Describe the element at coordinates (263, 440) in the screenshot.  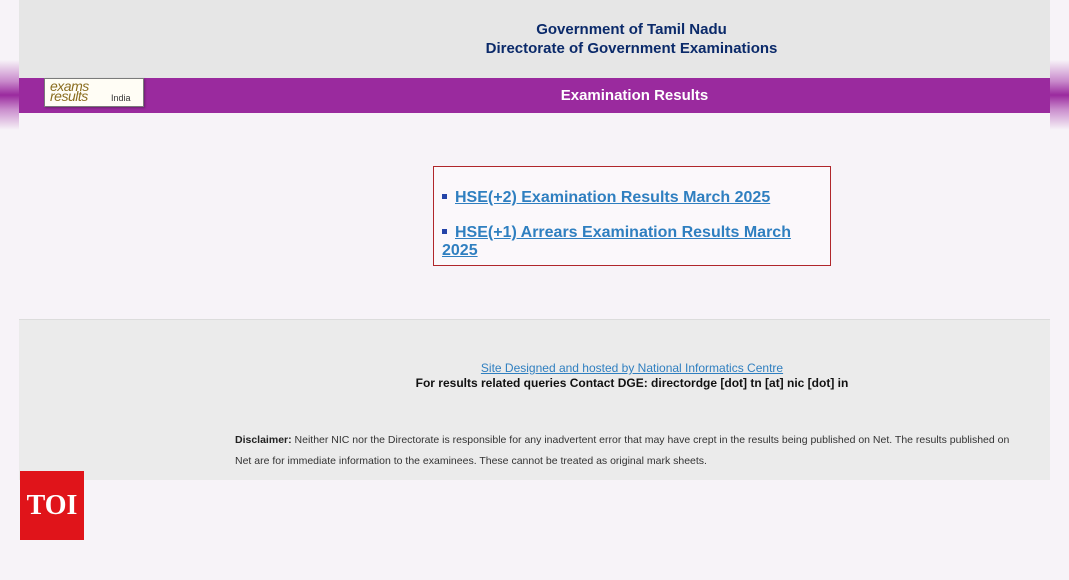
I see `disclaimer-label: Disclaimer:` at that location.